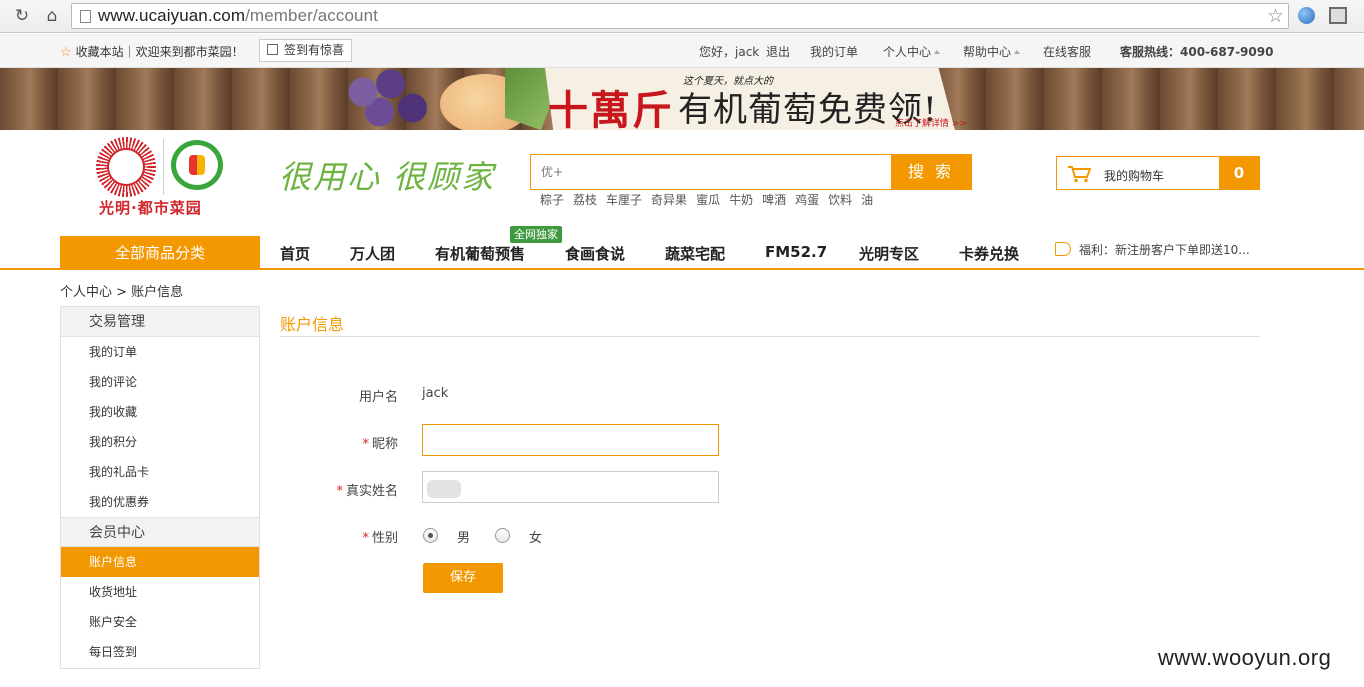 The width and height of the screenshot is (1364, 687). Describe the element at coordinates (160, 532) in the screenshot. I see `sidebar-group-member: 会员中心` at that location.